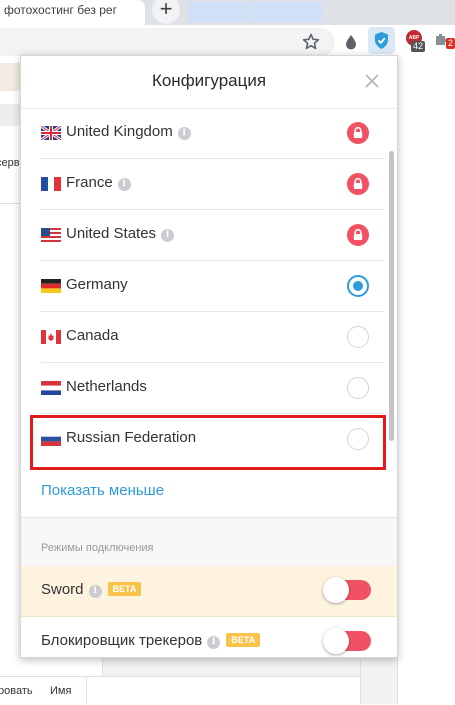 This screenshot has width=455, height=705. Describe the element at coordinates (450, 43) in the screenshot. I see `extension-badge: 2` at that location.